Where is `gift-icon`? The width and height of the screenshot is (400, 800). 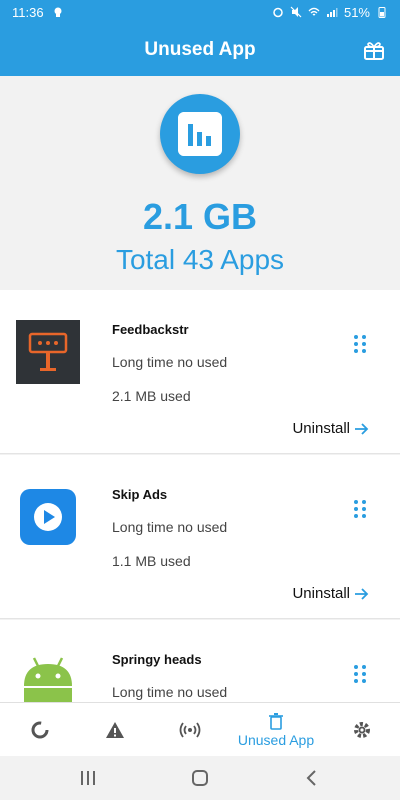
gift-icon is located at coordinates (374, 50).